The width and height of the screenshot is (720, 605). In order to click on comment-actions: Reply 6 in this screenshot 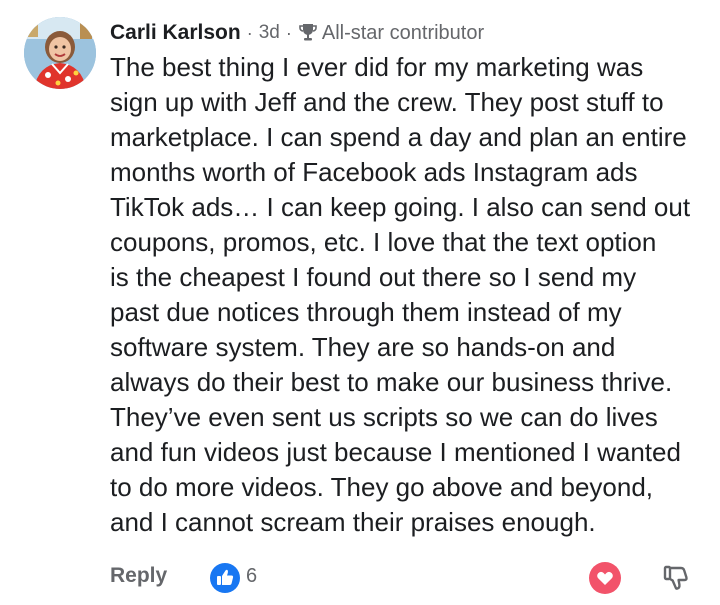, I will do `click(360, 578)`.